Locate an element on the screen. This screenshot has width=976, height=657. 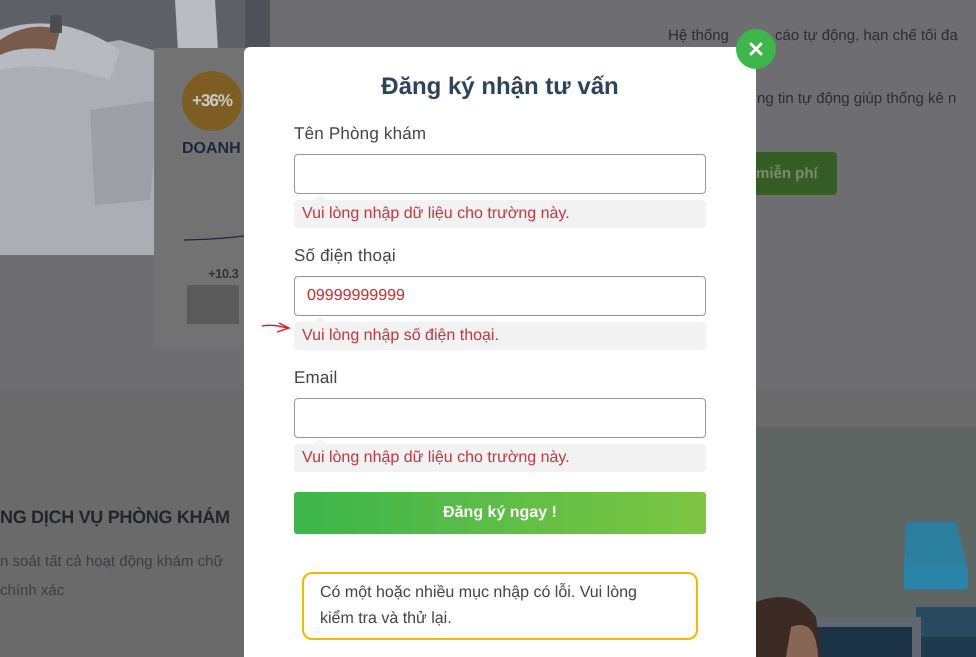
arrow-icon is located at coordinates (276, 327).